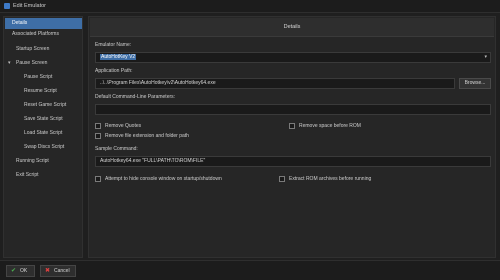 This screenshot has height=280, width=500. I want to click on emulator-name-label: Emulator Name:, so click(113, 45).